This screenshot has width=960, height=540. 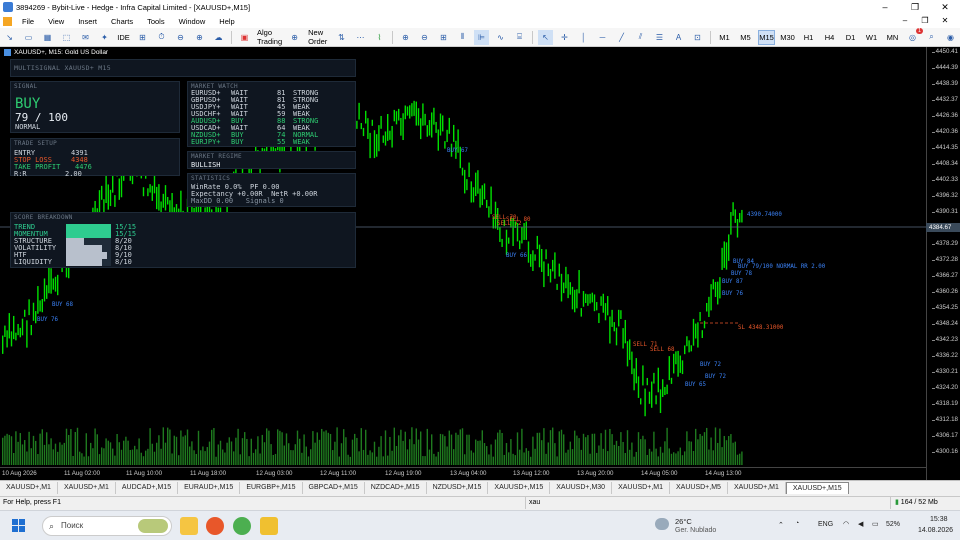 What do you see at coordinates (271, 487) in the screenshot?
I see `chart-tab: EURGBP+,M15` at bounding box center [271, 487].